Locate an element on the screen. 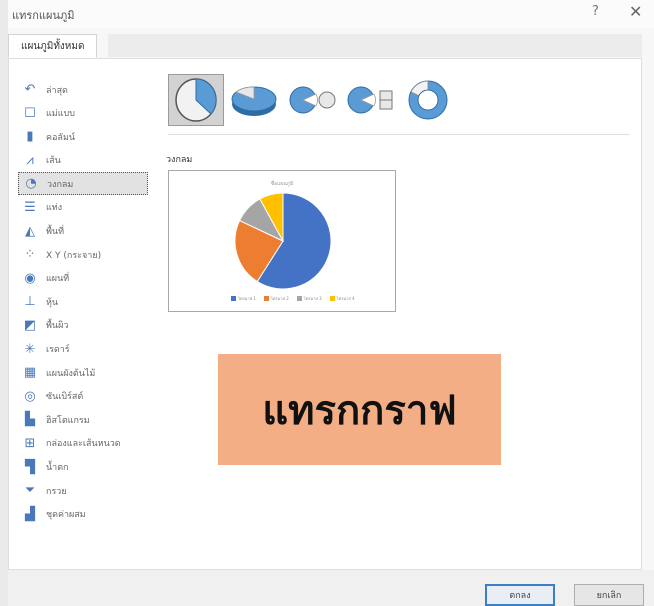 The height and width of the screenshot is (606, 654). legend-entry: ไตรมาส 1 is located at coordinates (243, 298).